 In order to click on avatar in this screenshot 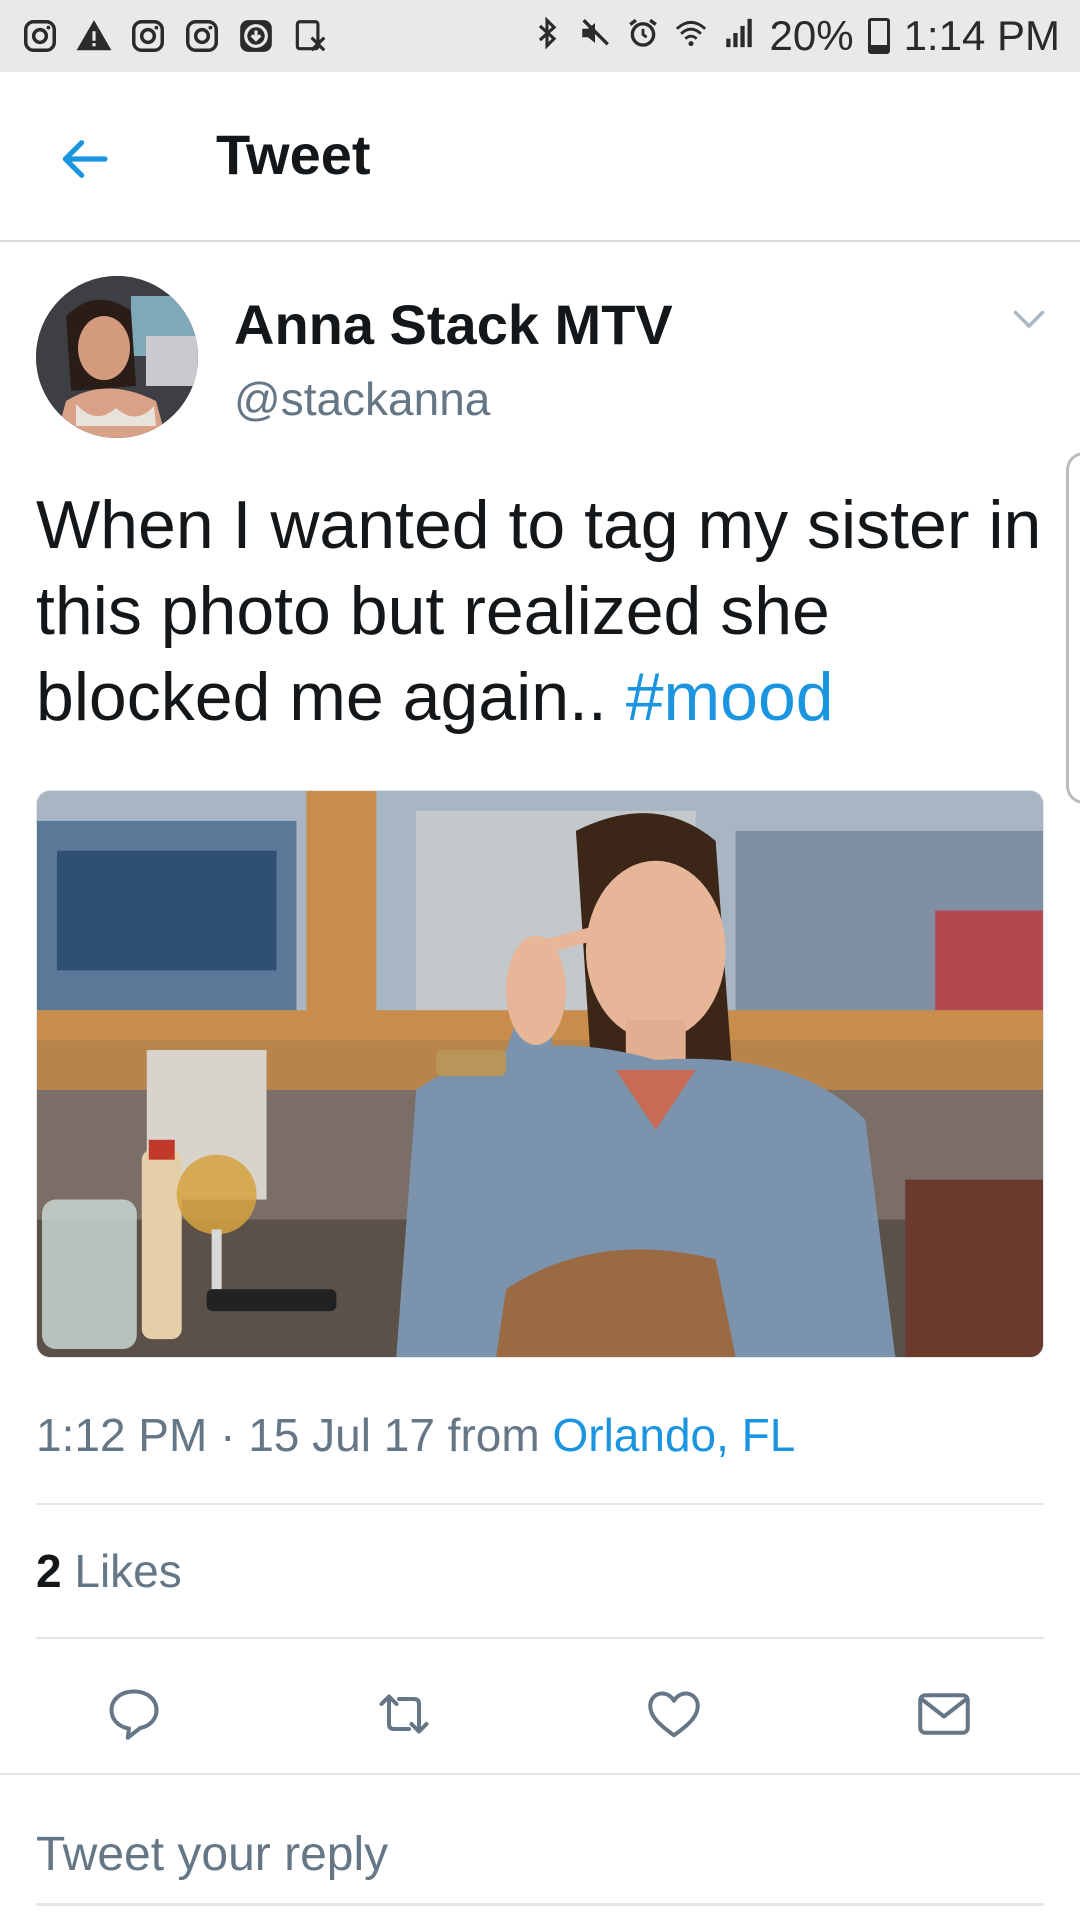, I will do `click(117, 357)`.